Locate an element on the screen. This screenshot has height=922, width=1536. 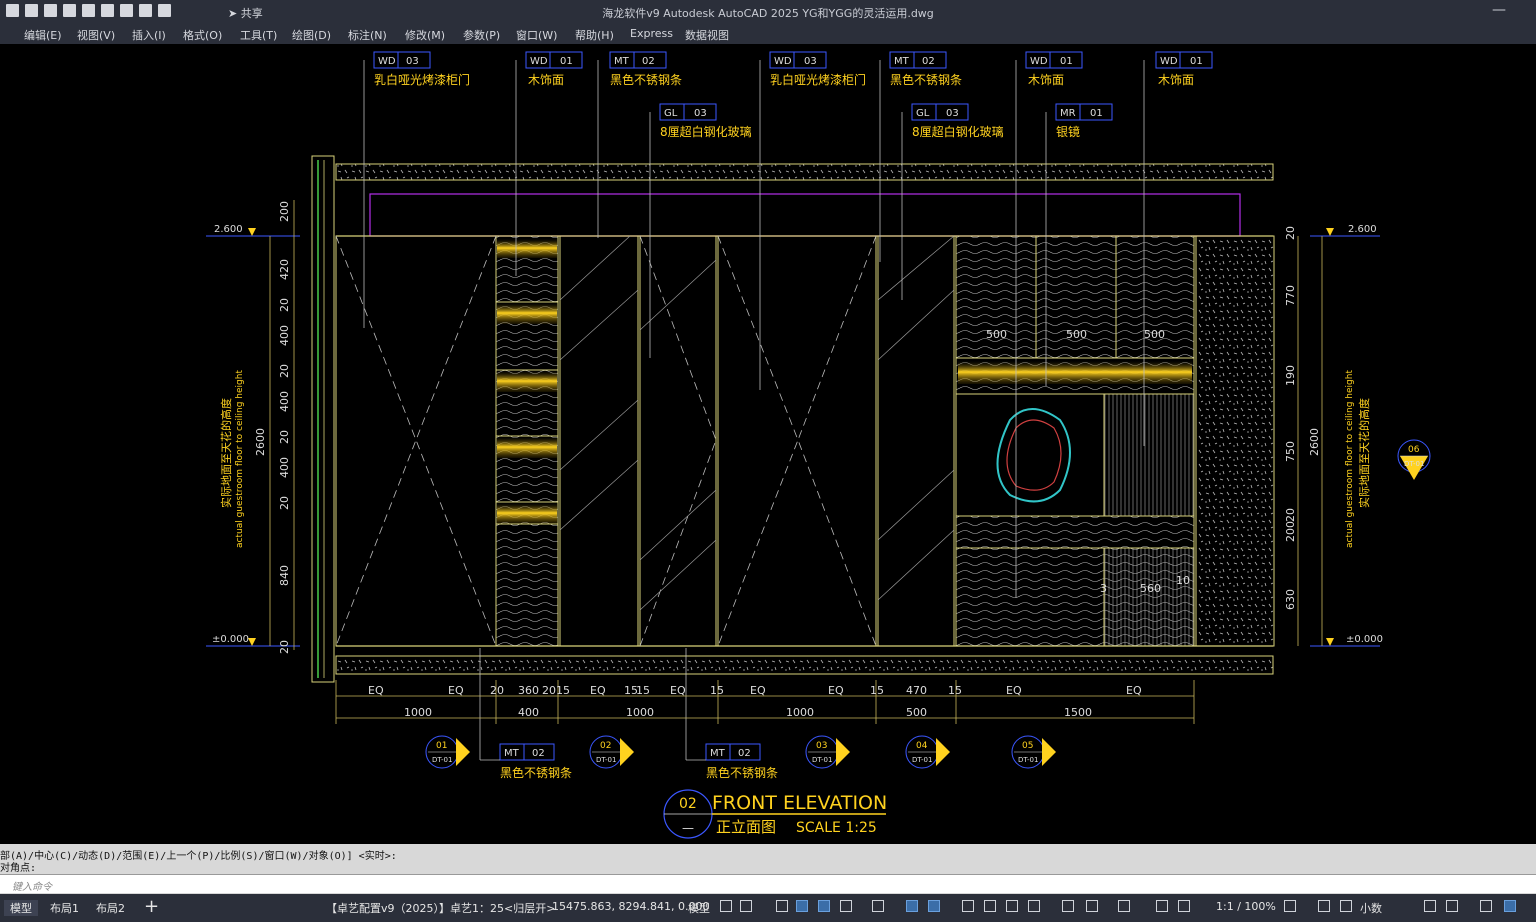
add-layout-button: + is located at coordinates (151, 906).